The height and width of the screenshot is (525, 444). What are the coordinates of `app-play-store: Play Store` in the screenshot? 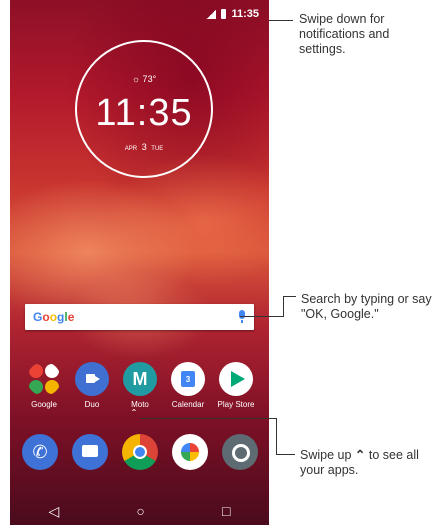 It's located at (236, 385).